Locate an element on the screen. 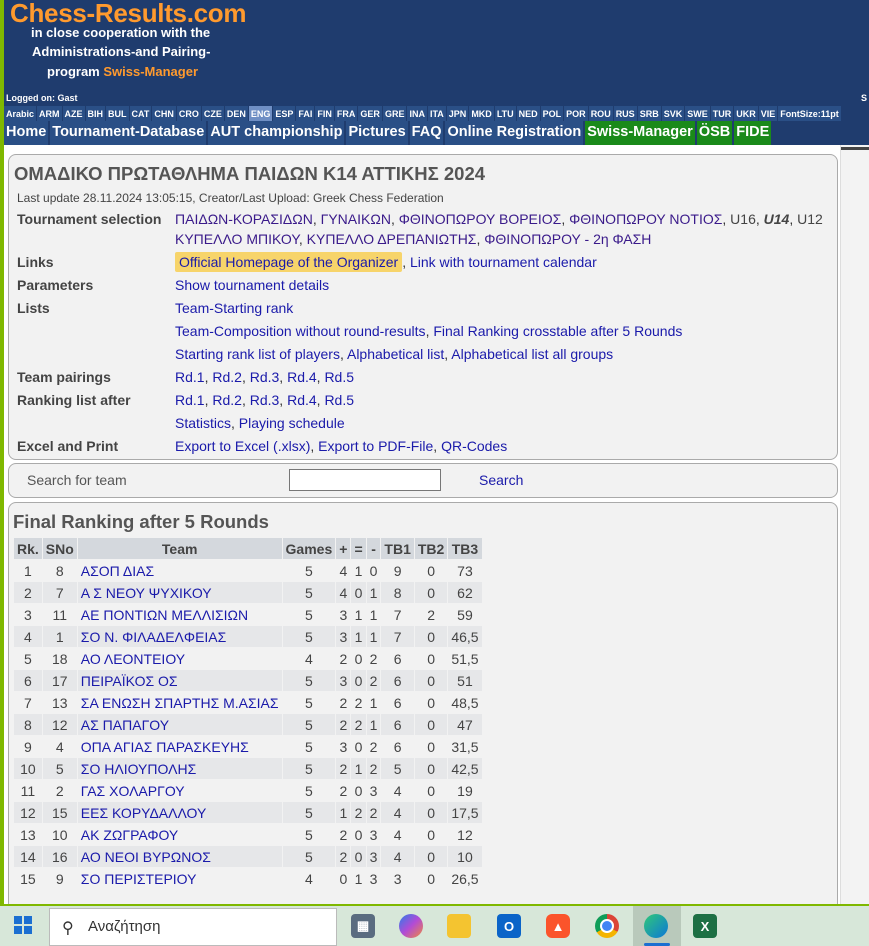 The image size is (869, 946). lang-ltu: LTU is located at coordinates (505, 113).